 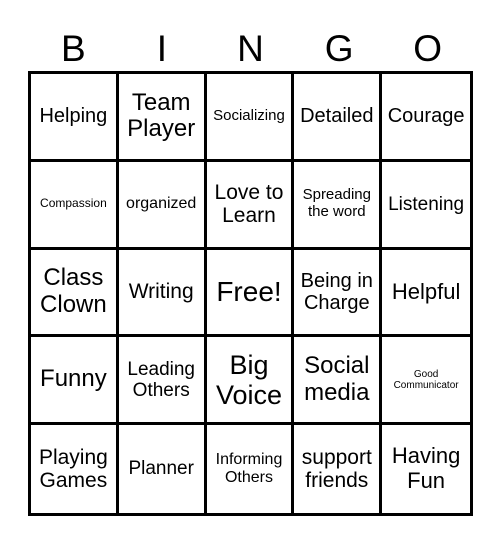 I want to click on bingo-cell: Compassion, so click(x=75, y=205).